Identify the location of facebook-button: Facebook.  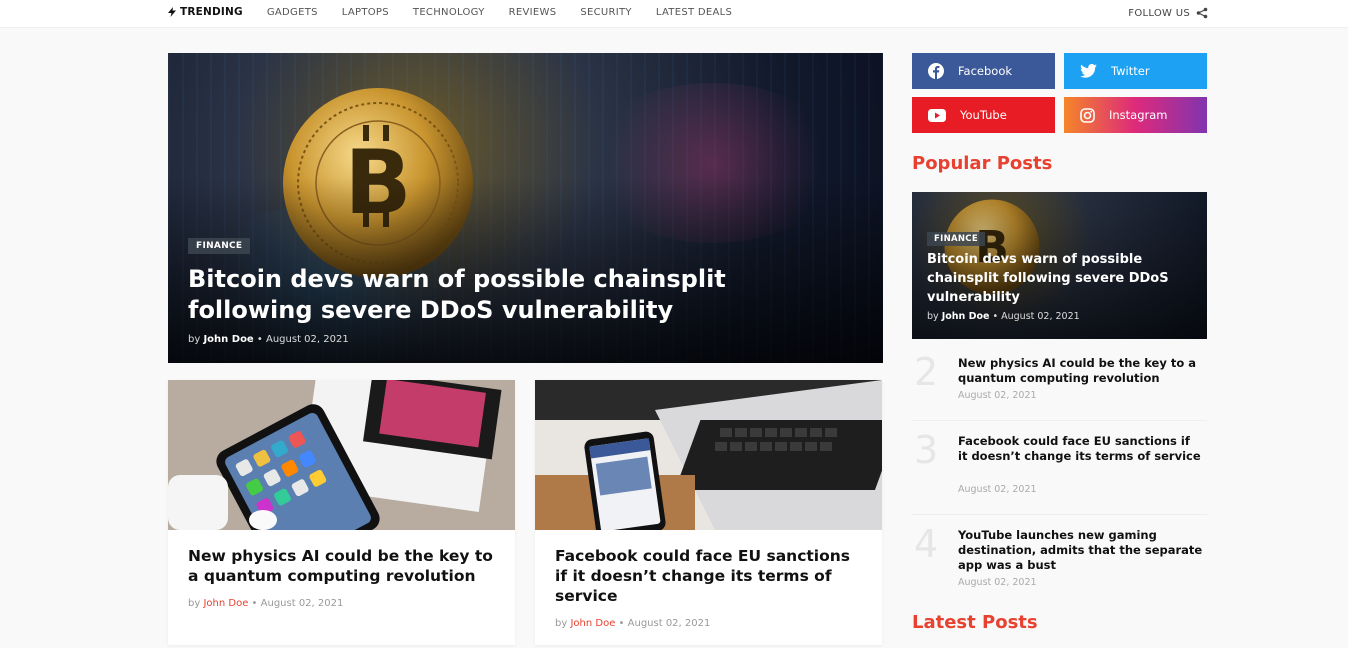
(983, 71).